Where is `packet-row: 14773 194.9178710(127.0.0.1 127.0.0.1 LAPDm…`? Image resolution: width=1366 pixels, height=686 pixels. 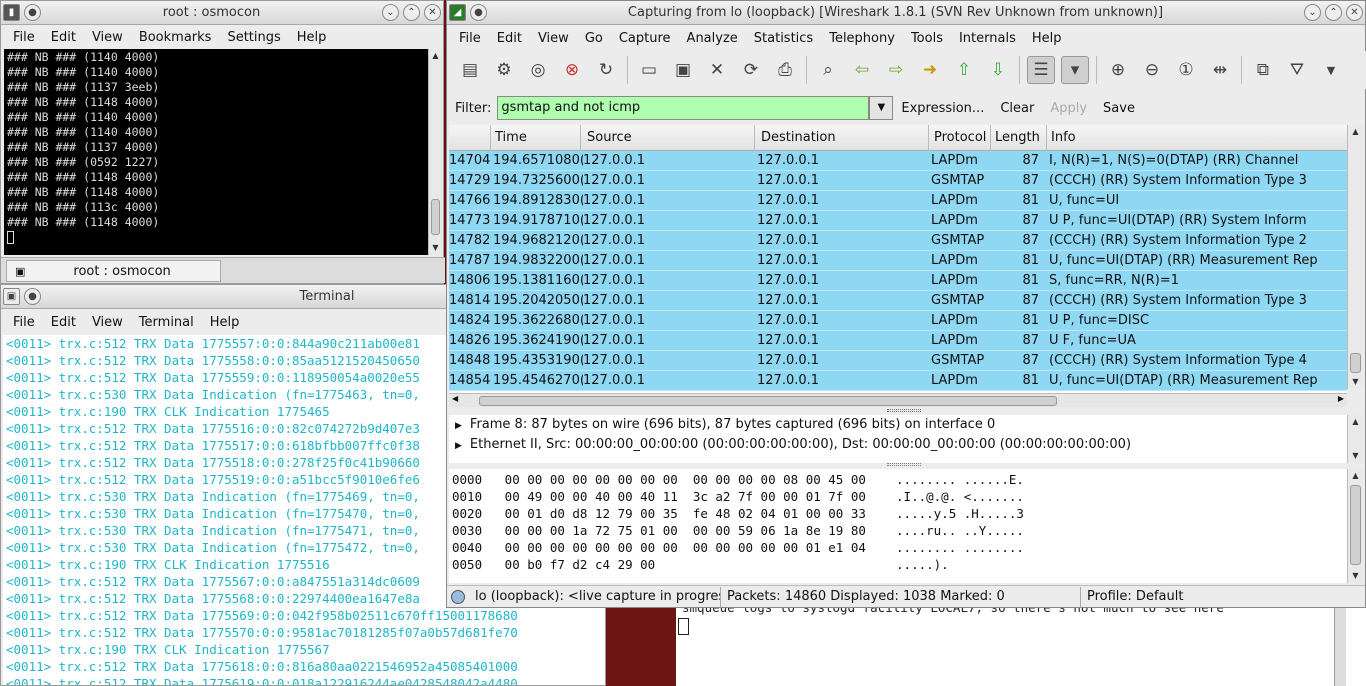
packet-row: 14773 194.9178710(127.0.0.1 127.0.0.1 LAPDm… is located at coordinates (898, 221).